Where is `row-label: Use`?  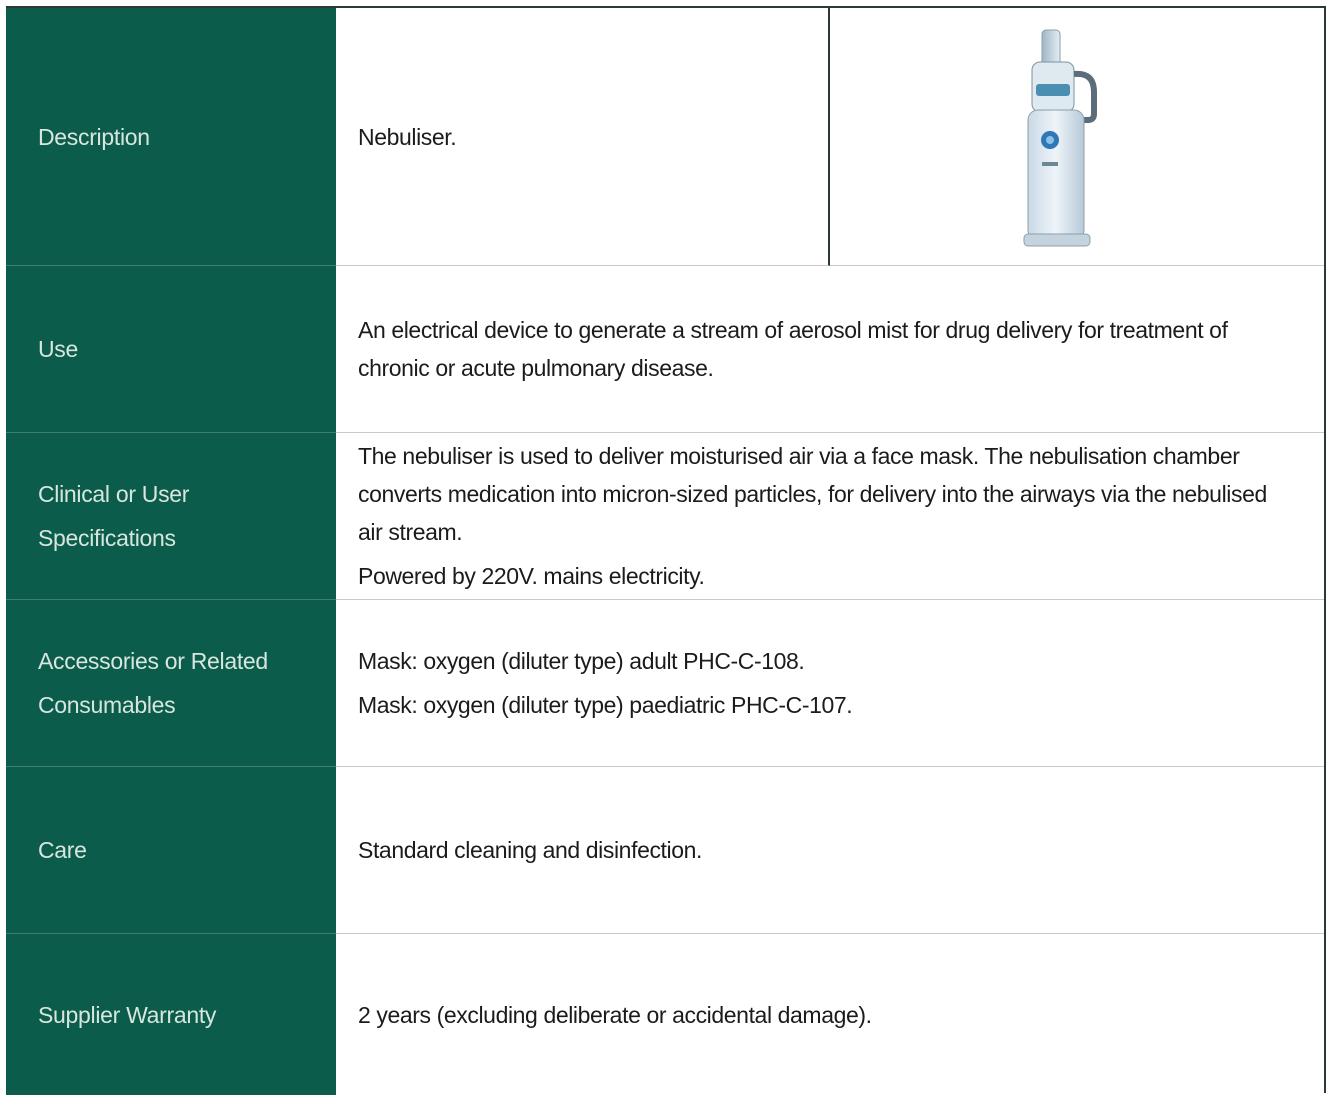 row-label: Use is located at coordinates (171, 349).